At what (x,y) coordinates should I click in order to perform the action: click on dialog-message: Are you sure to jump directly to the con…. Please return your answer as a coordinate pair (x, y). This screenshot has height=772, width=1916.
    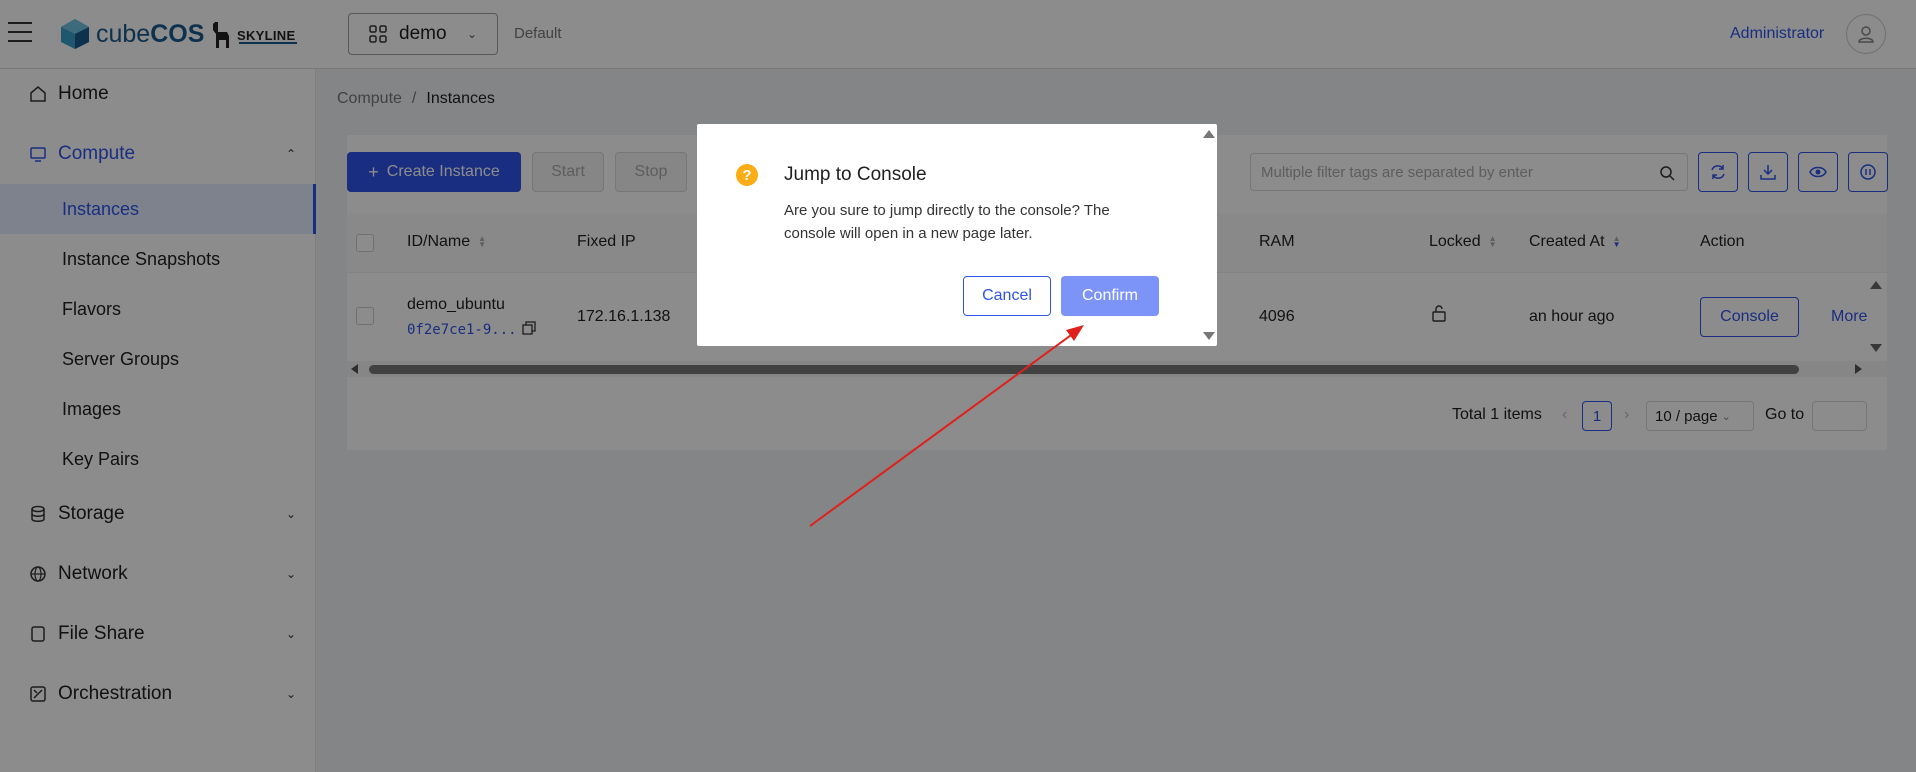
    Looking at the image, I should click on (947, 222).